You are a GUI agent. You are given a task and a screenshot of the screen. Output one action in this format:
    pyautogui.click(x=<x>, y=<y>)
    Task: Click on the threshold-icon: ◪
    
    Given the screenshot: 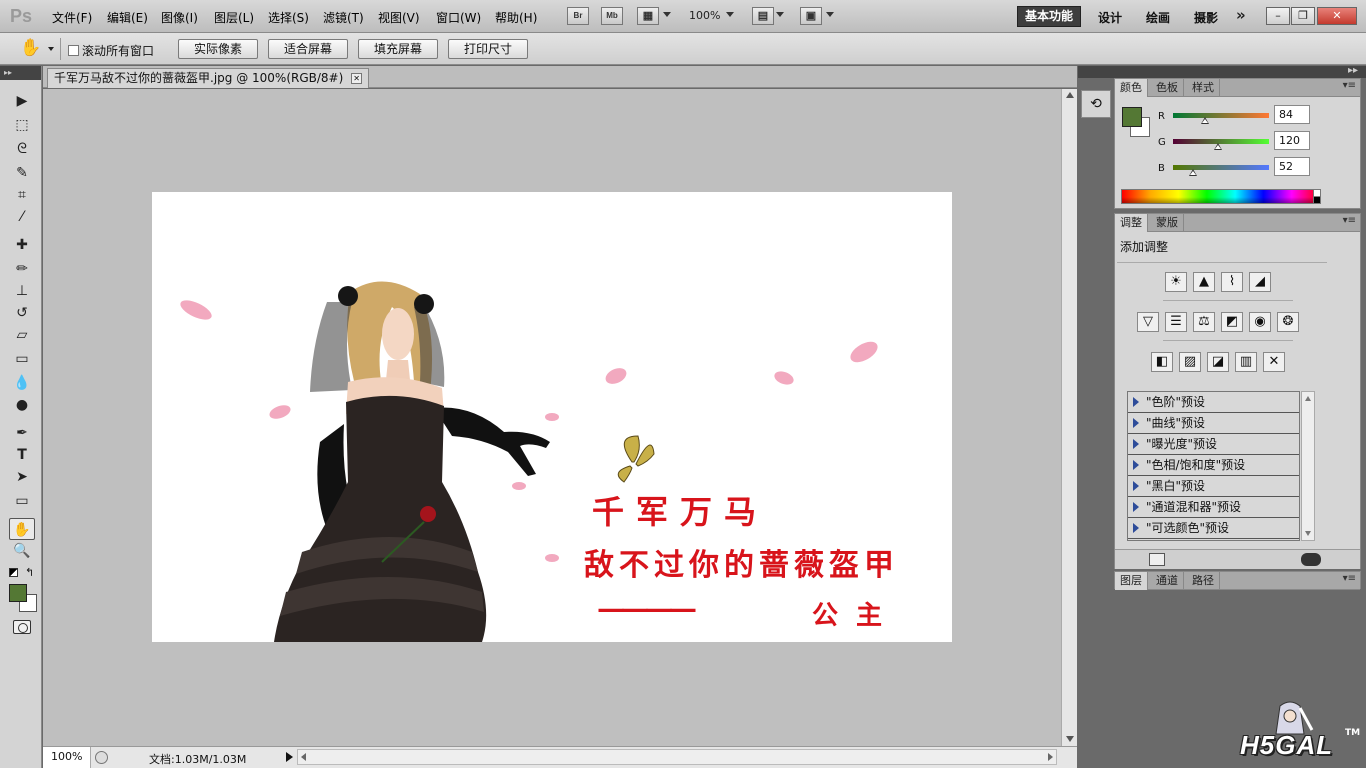 What is the action you would take?
    pyautogui.click(x=1218, y=362)
    